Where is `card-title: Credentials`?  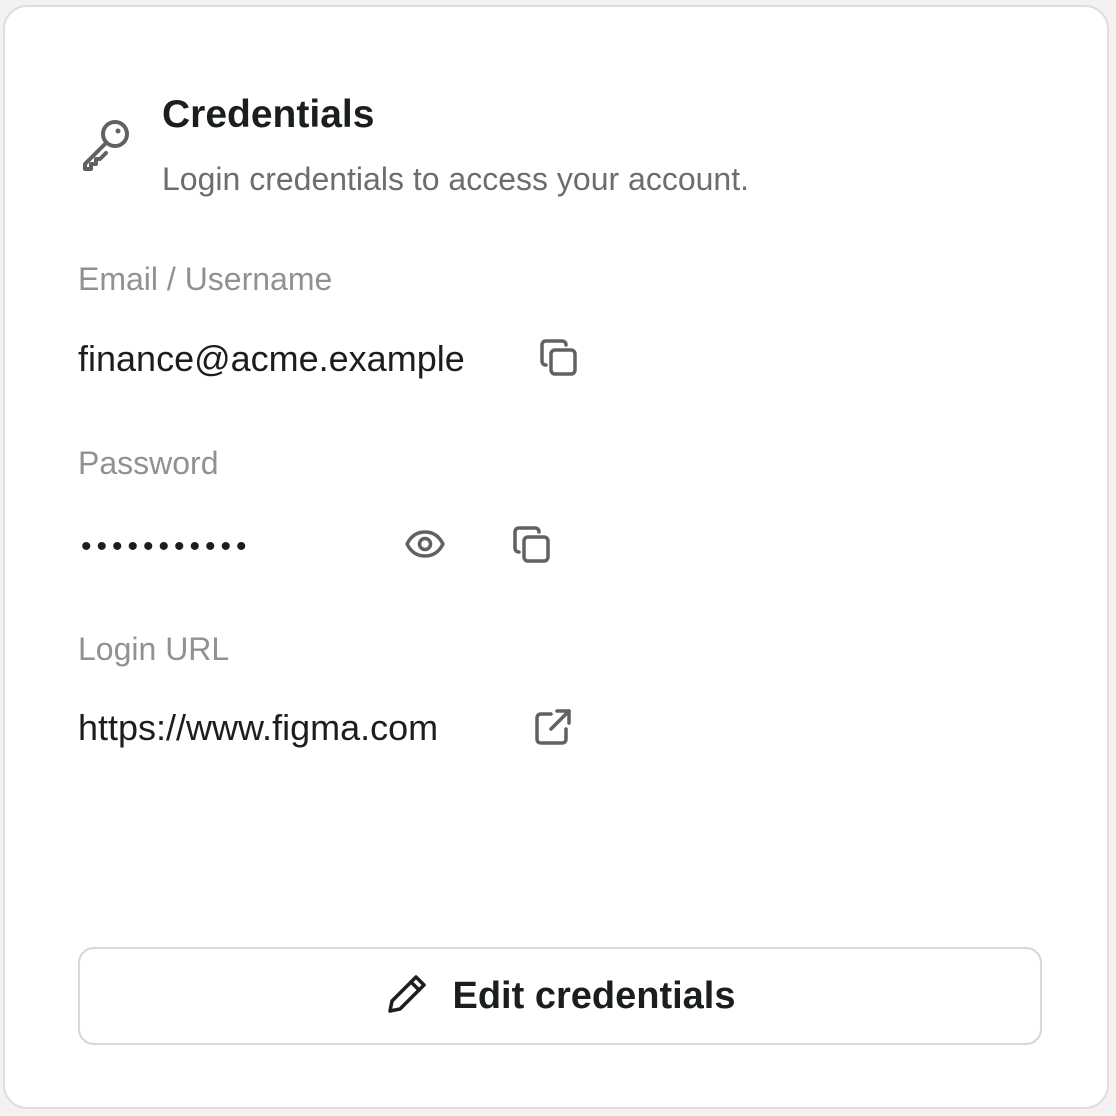
card-title: Credentials is located at coordinates (268, 114).